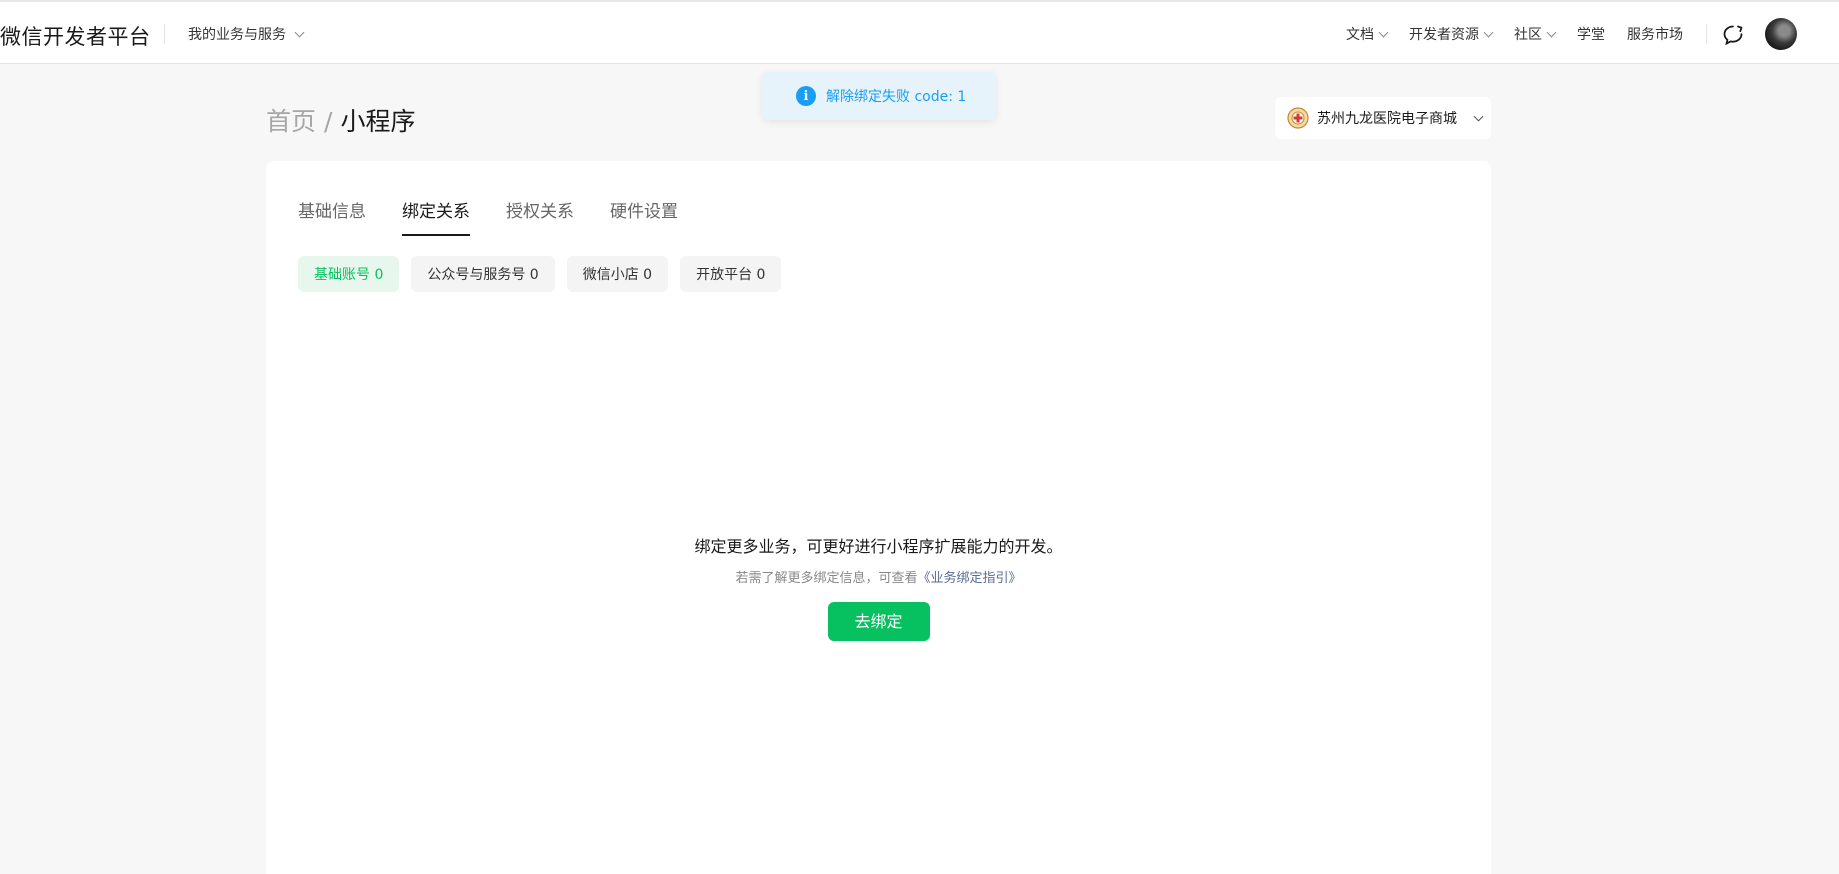 The image size is (1839, 874). Describe the element at coordinates (164, 34) in the screenshot. I see `brand-divider` at that location.